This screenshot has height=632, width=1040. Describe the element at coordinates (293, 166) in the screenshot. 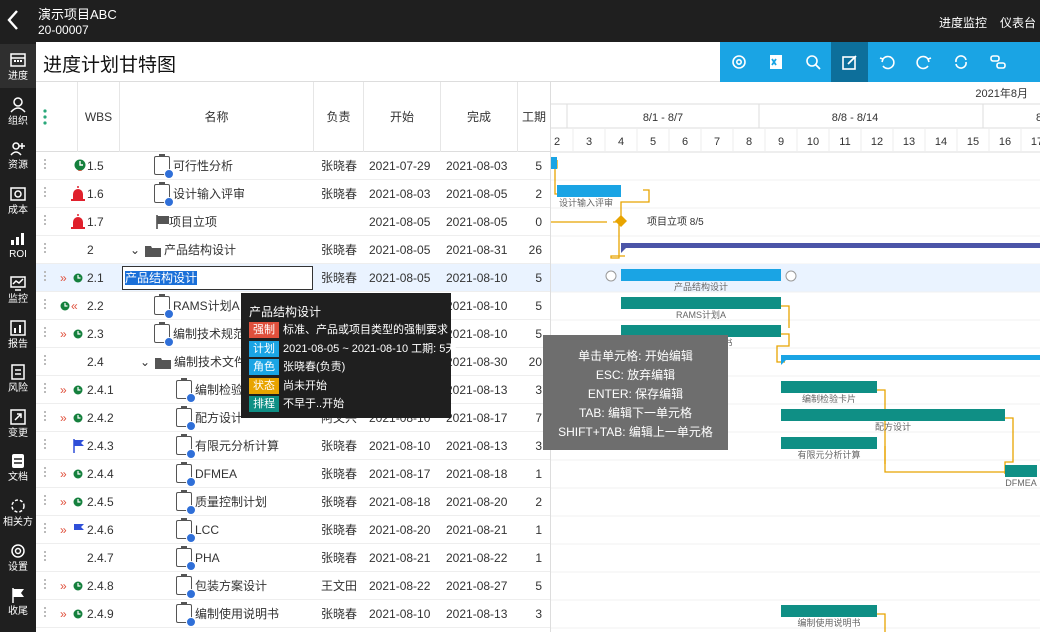

I see `table-row: 1.5 可行性分析 张晓春 2021-07-29 2021-08-03 5` at that location.